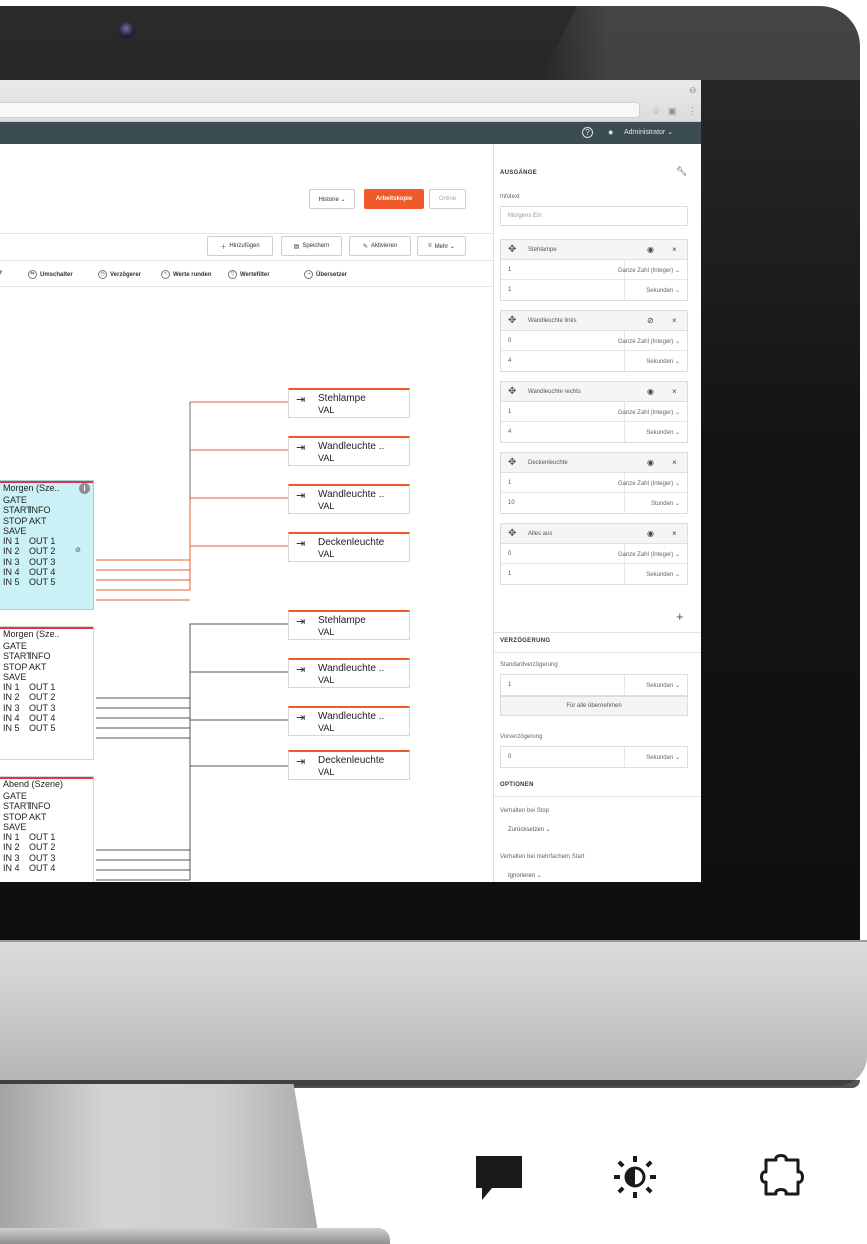  What do you see at coordinates (42, 858) in the screenshot?
I see `port-out: OUT 3` at bounding box center [42, 858].